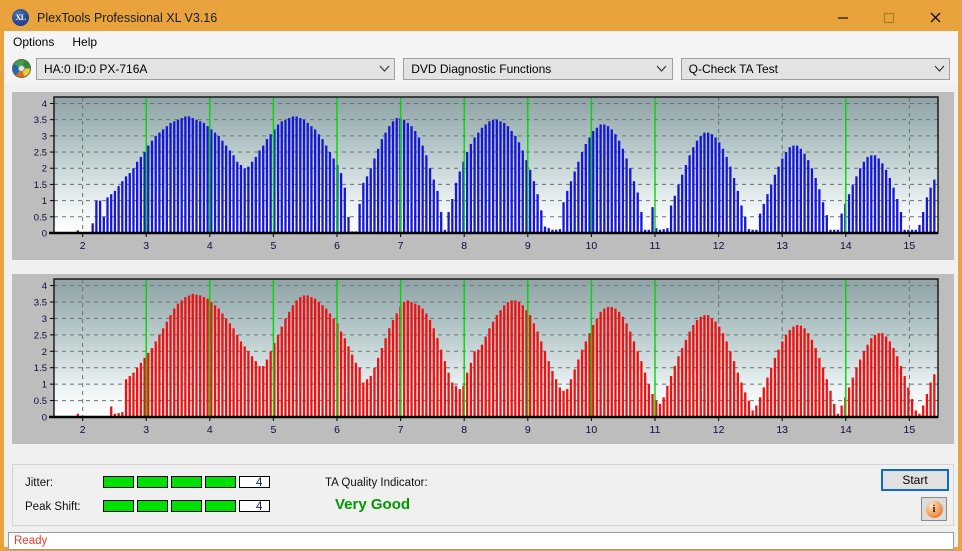  I want to click on test-select: Q-Check TA Test, so click(815, 68).